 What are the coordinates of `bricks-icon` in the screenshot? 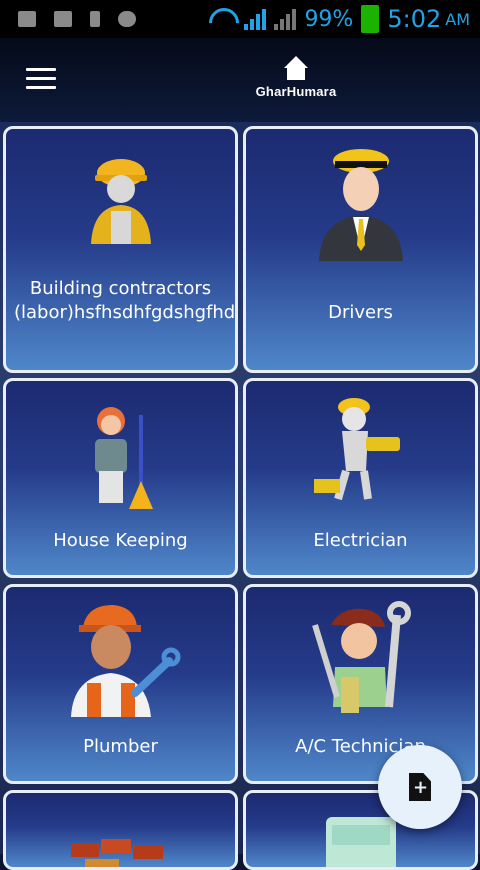 It's located at (116, 853).